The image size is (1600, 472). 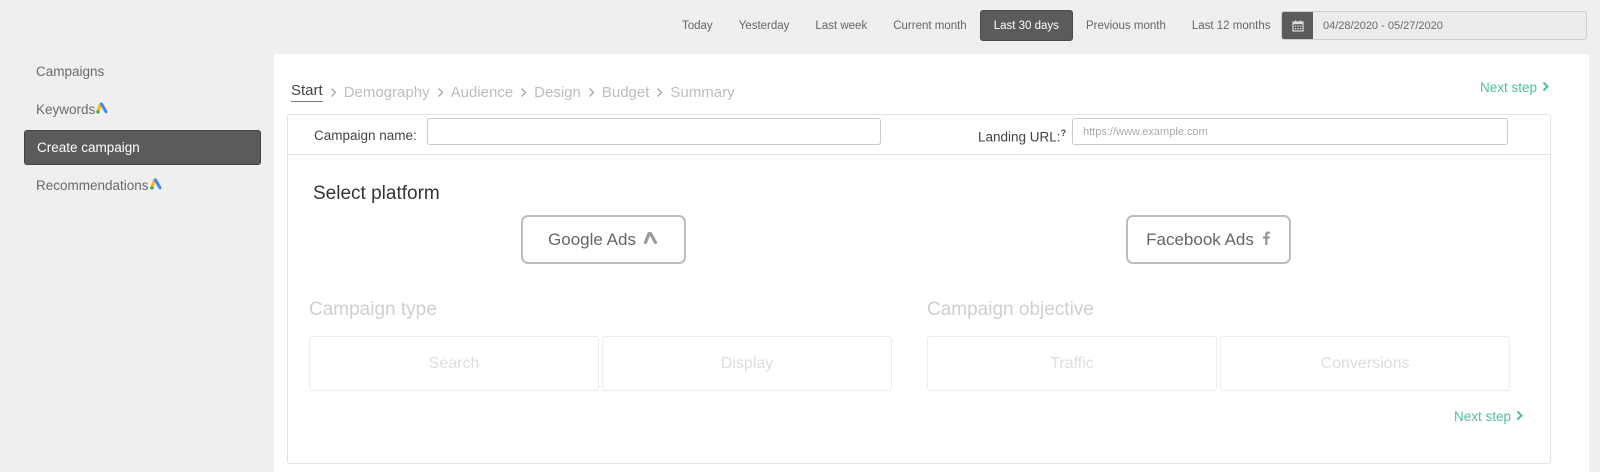 I want to click on select-platform-title: Select platform, so click(x=376, y=193).